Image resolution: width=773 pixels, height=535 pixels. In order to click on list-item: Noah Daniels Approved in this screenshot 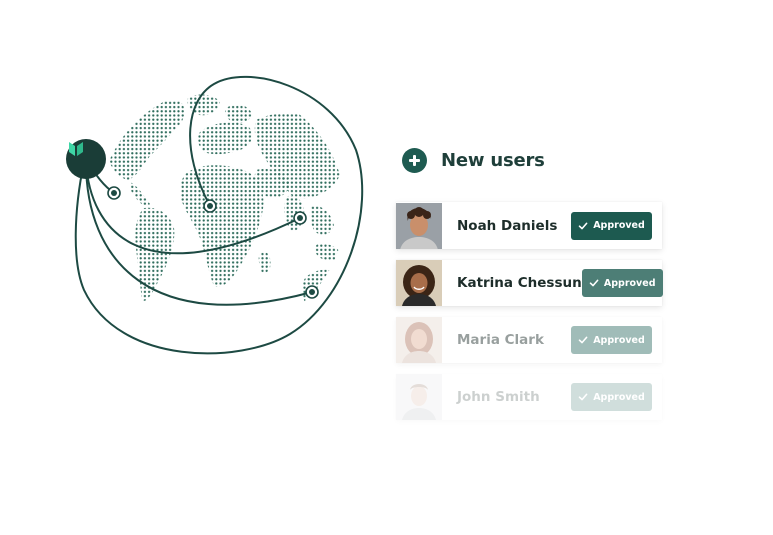, I will do `click(529, 225)`.